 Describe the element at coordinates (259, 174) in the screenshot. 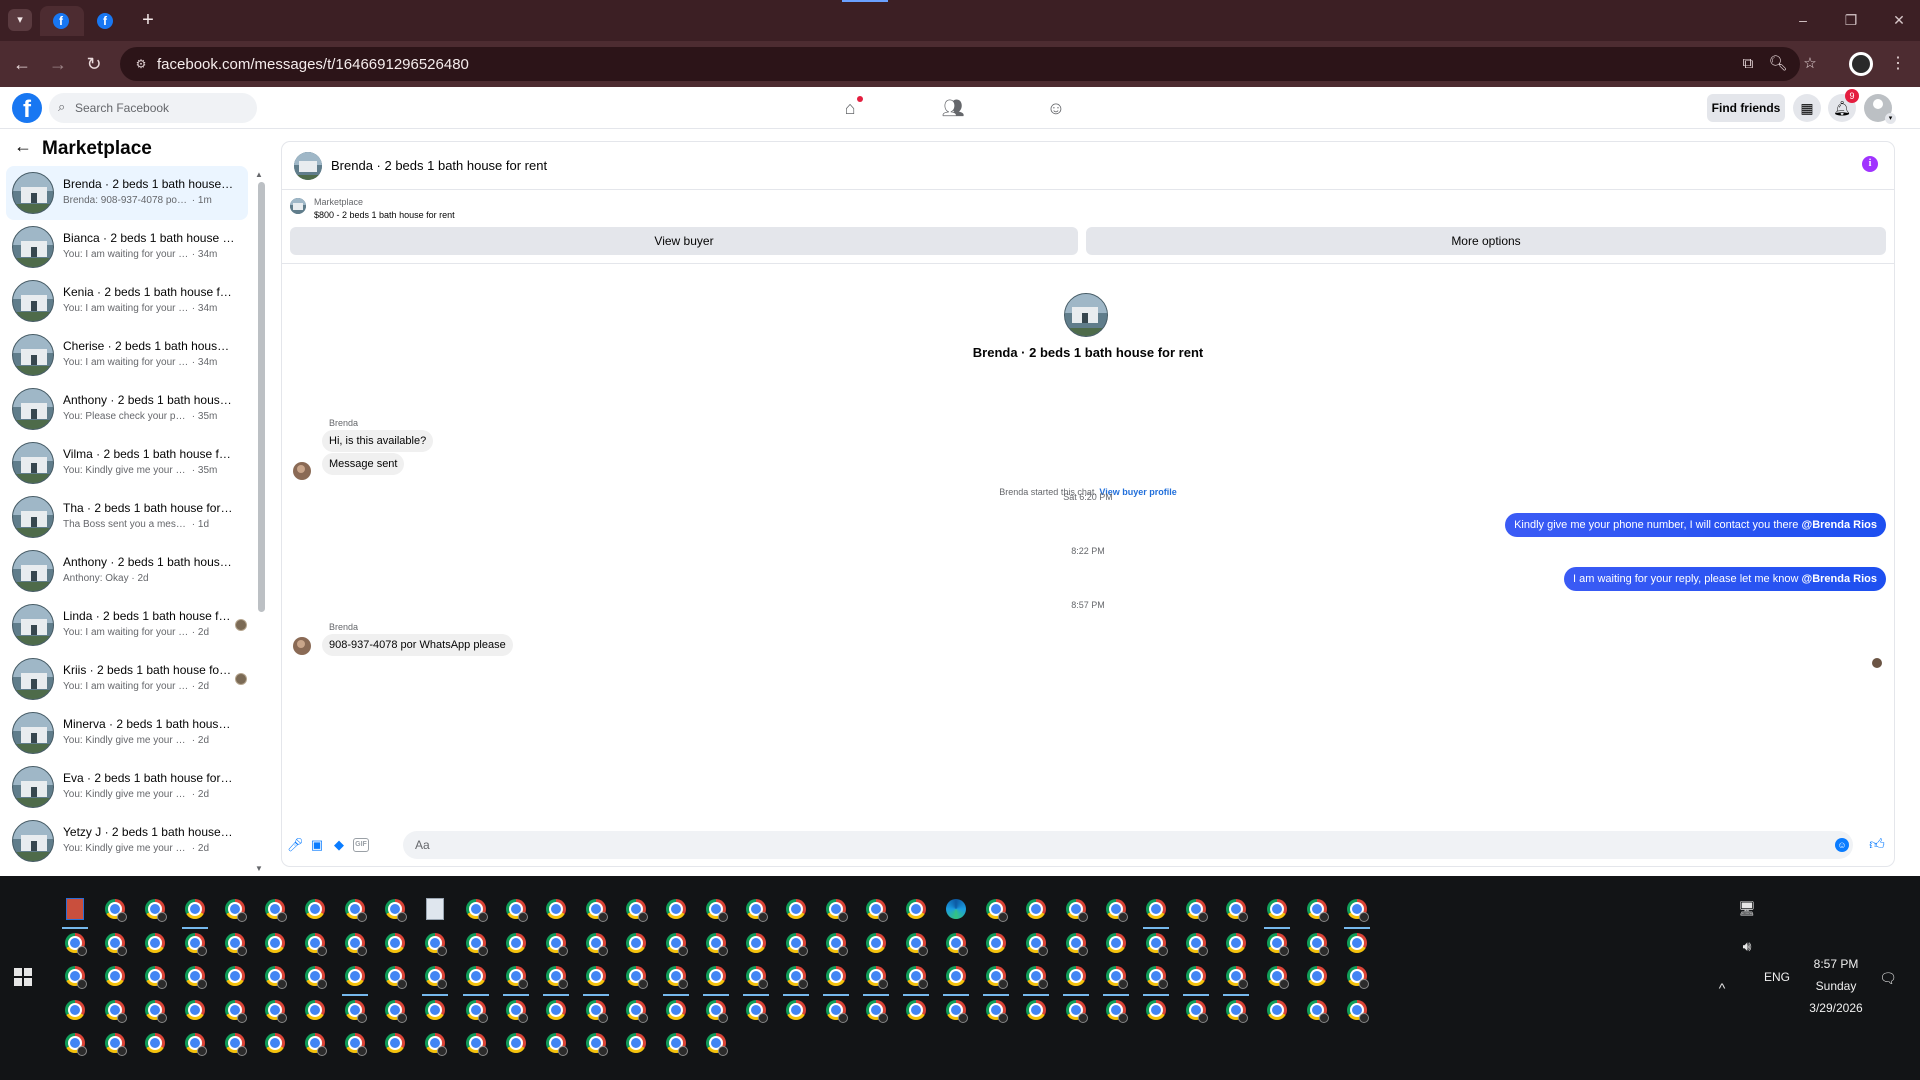

I see `scroll-up-arrow: ▲` at that location.